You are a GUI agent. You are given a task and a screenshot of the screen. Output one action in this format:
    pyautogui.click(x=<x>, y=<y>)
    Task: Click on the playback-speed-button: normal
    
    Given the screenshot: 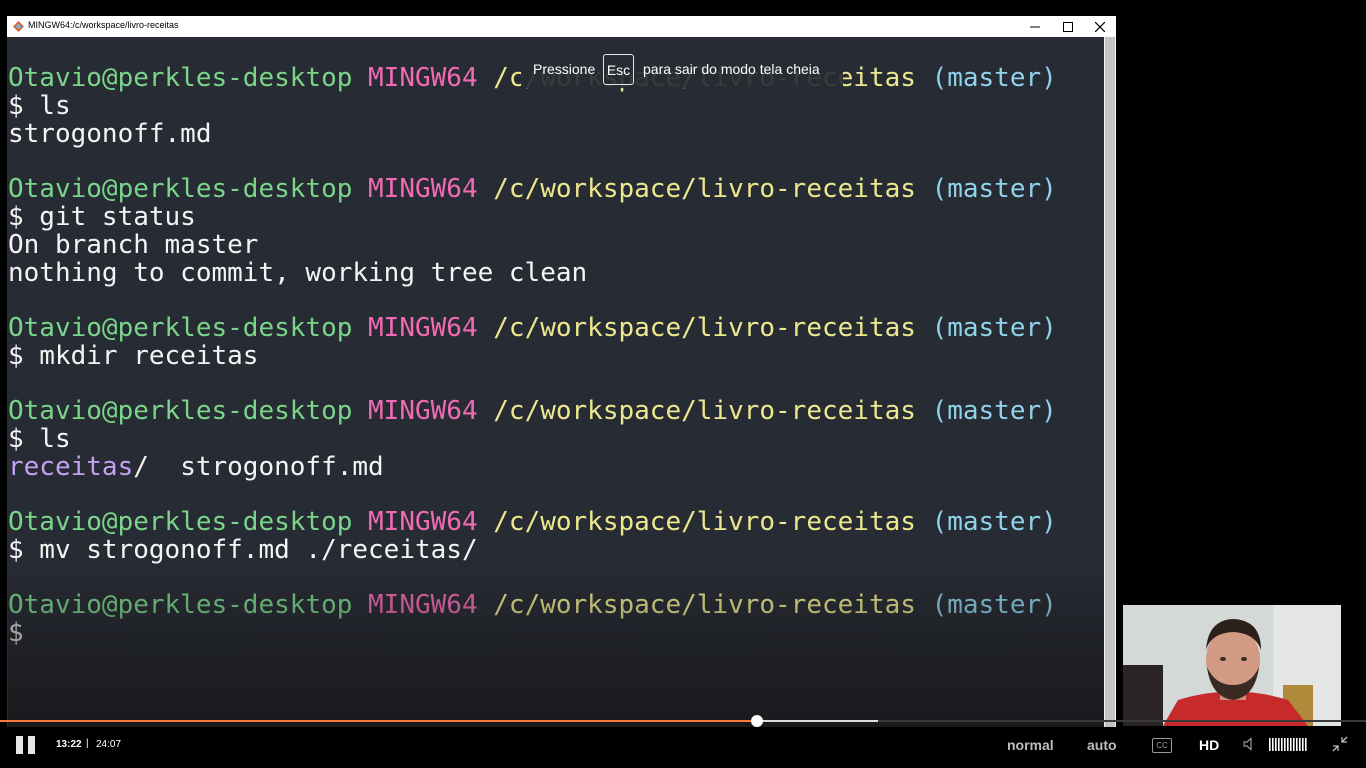 What is the action you would take?
    pyautogui.click(x=1030, y=745)
    